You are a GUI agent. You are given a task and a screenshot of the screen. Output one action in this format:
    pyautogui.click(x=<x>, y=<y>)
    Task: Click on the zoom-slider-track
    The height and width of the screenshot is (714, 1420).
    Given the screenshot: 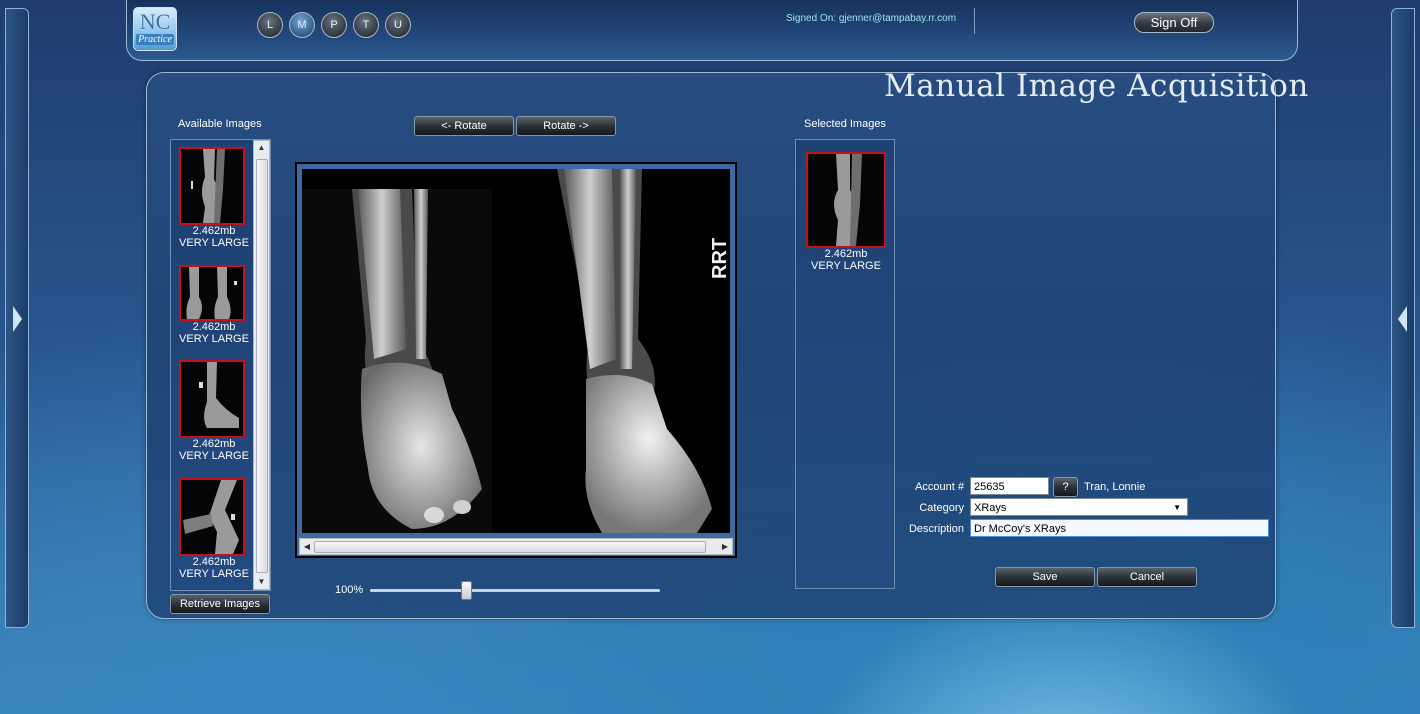 What is the action you would take?
    pyautogui.click(x=515, y=590)
    